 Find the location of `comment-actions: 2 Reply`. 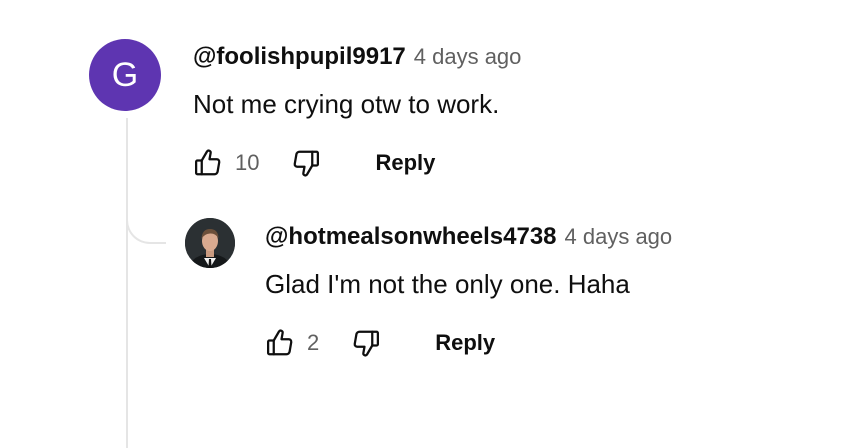

comment-actions: 2 Reply is located at coordinates (379, 343).